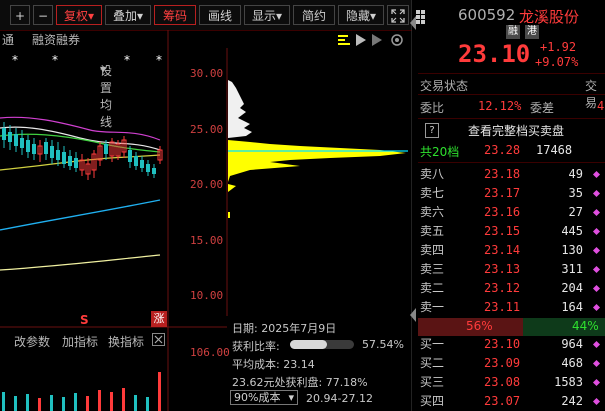  What do you see at coordinates (207, 129) in the screenshot?
I see `yaxis-tick-25: 25.00` at bounding box center [207, 129].